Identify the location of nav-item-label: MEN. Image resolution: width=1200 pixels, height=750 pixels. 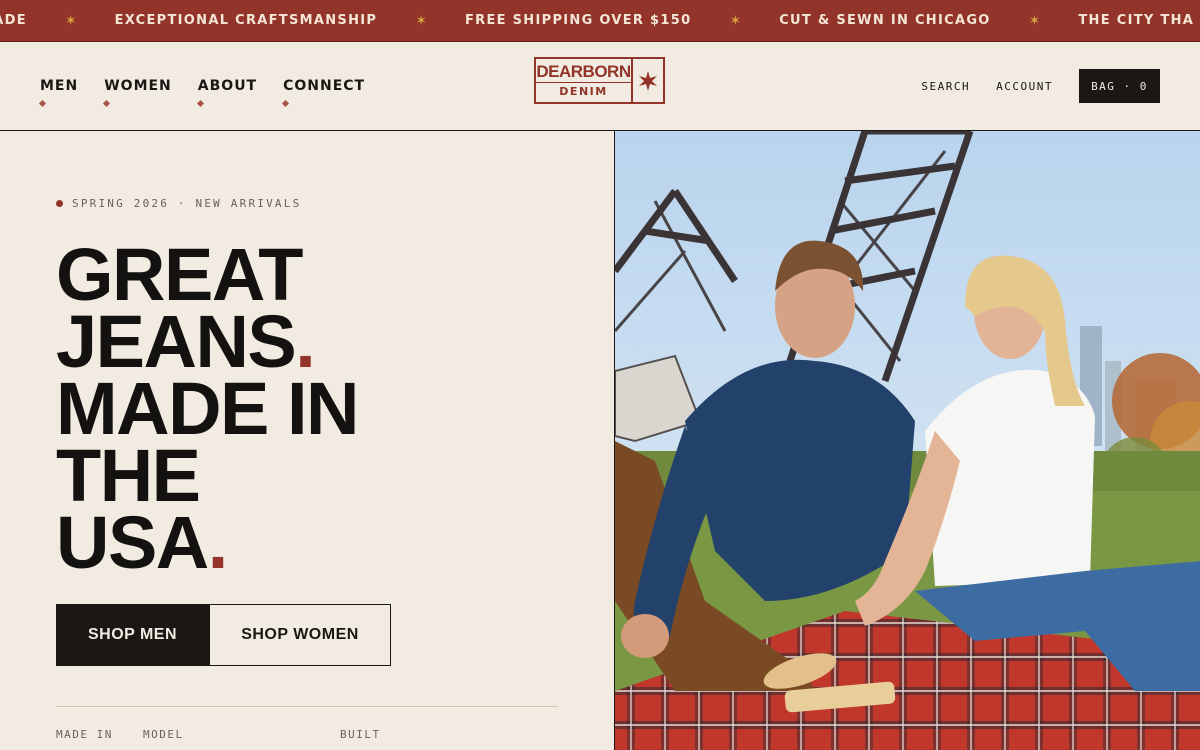
(59, 86).